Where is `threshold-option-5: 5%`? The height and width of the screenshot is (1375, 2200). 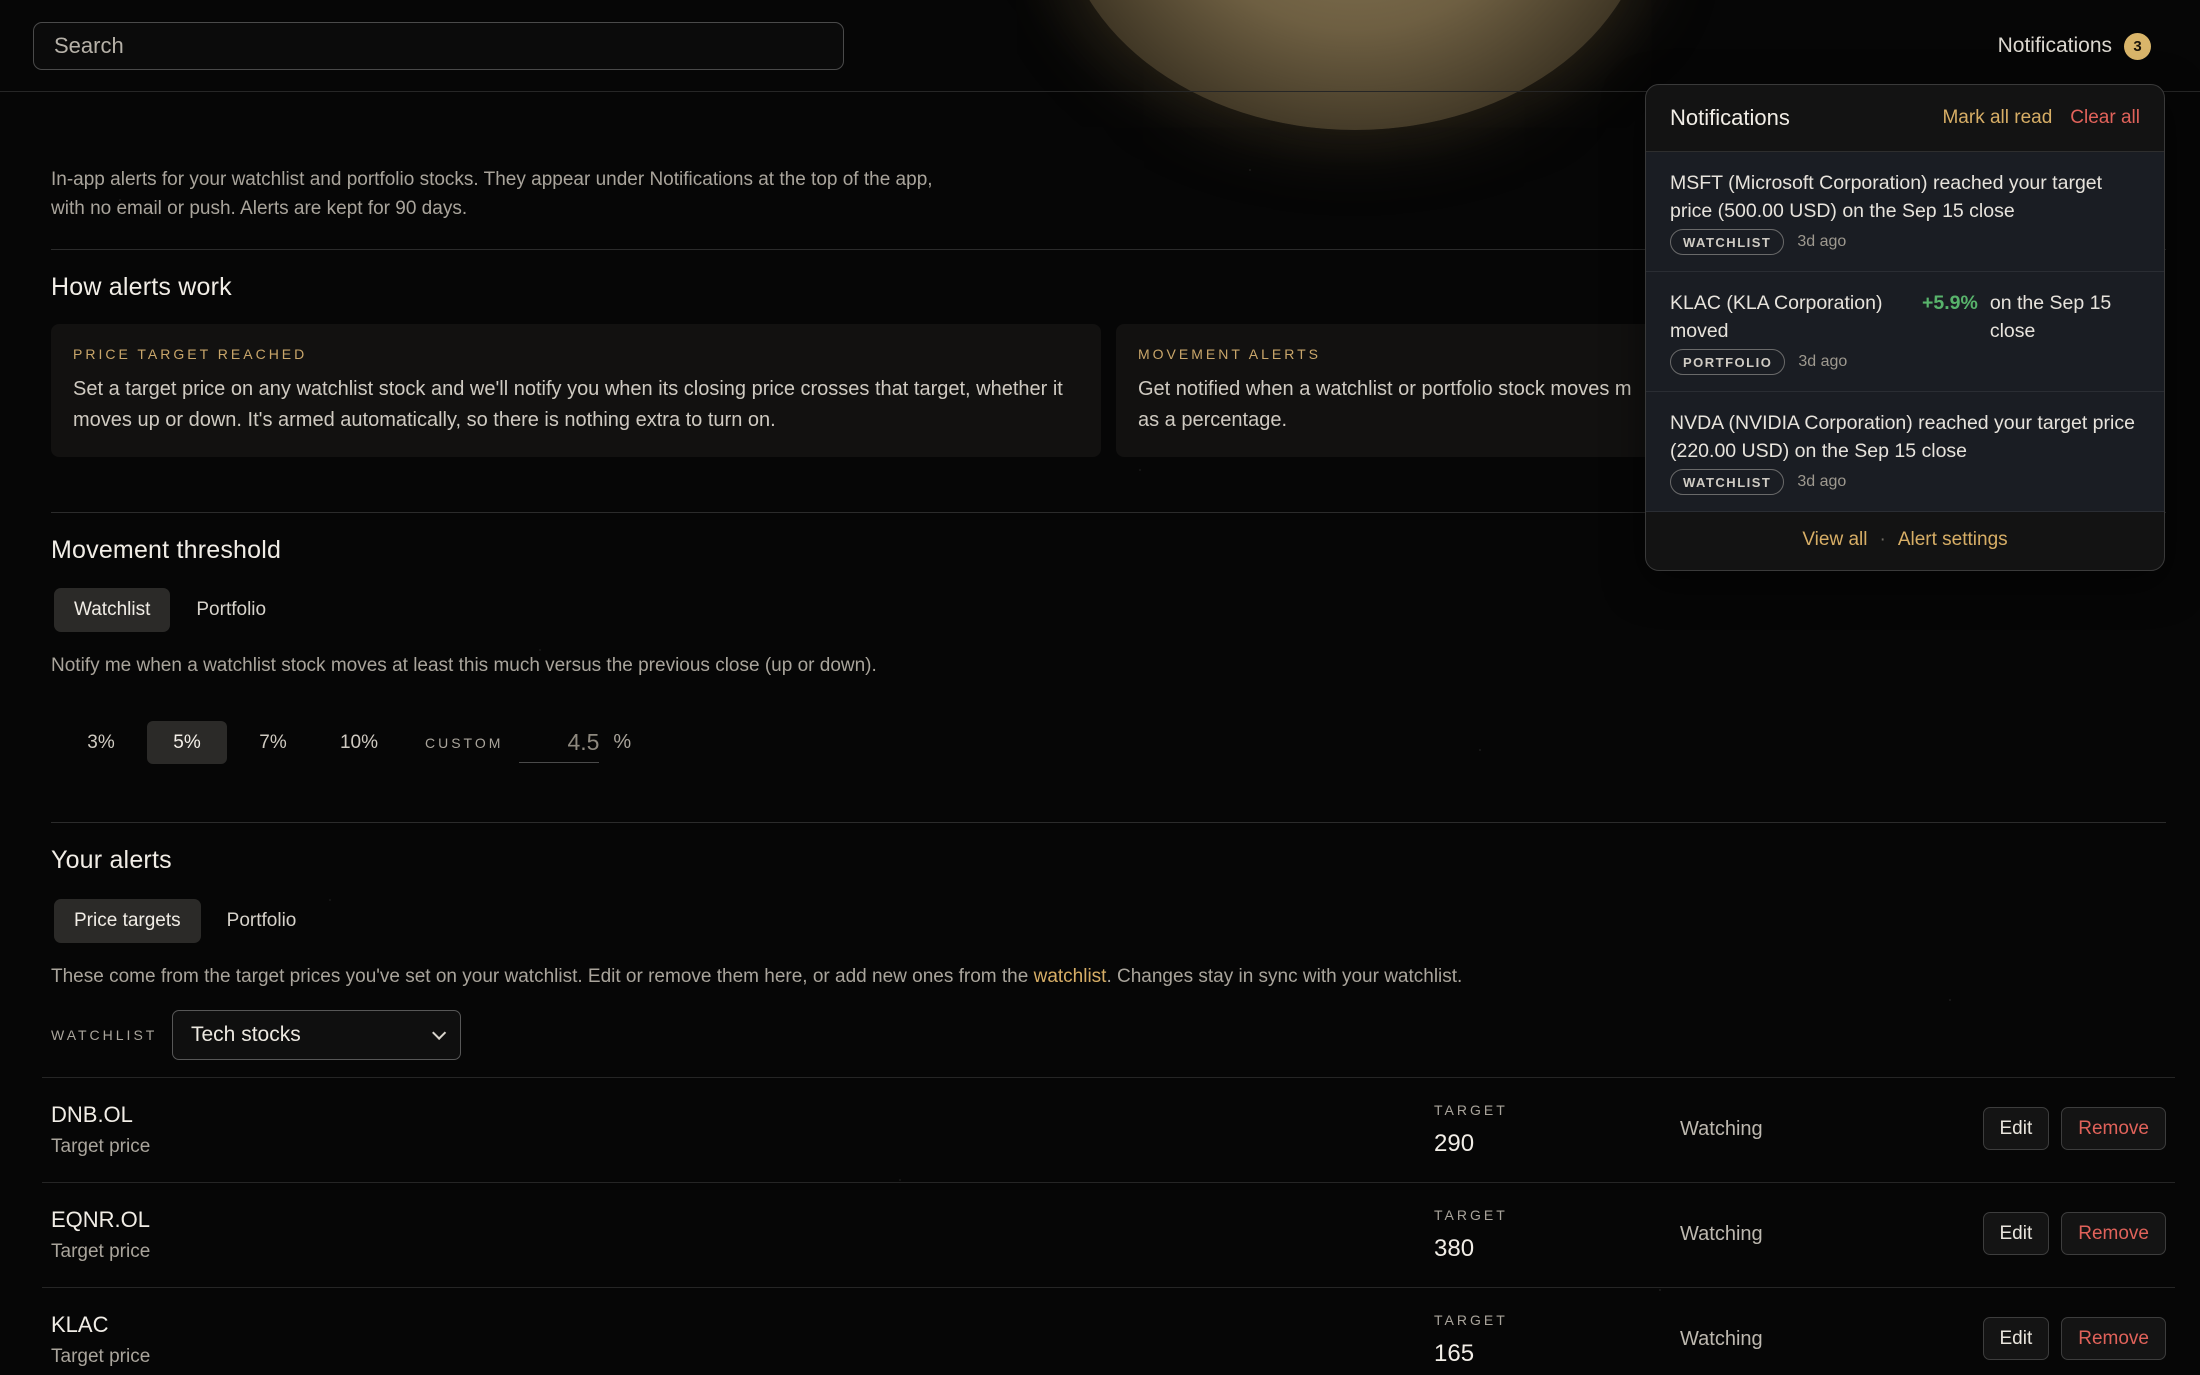
threshold-option-5: 5% is located at coordinates (187, 742).